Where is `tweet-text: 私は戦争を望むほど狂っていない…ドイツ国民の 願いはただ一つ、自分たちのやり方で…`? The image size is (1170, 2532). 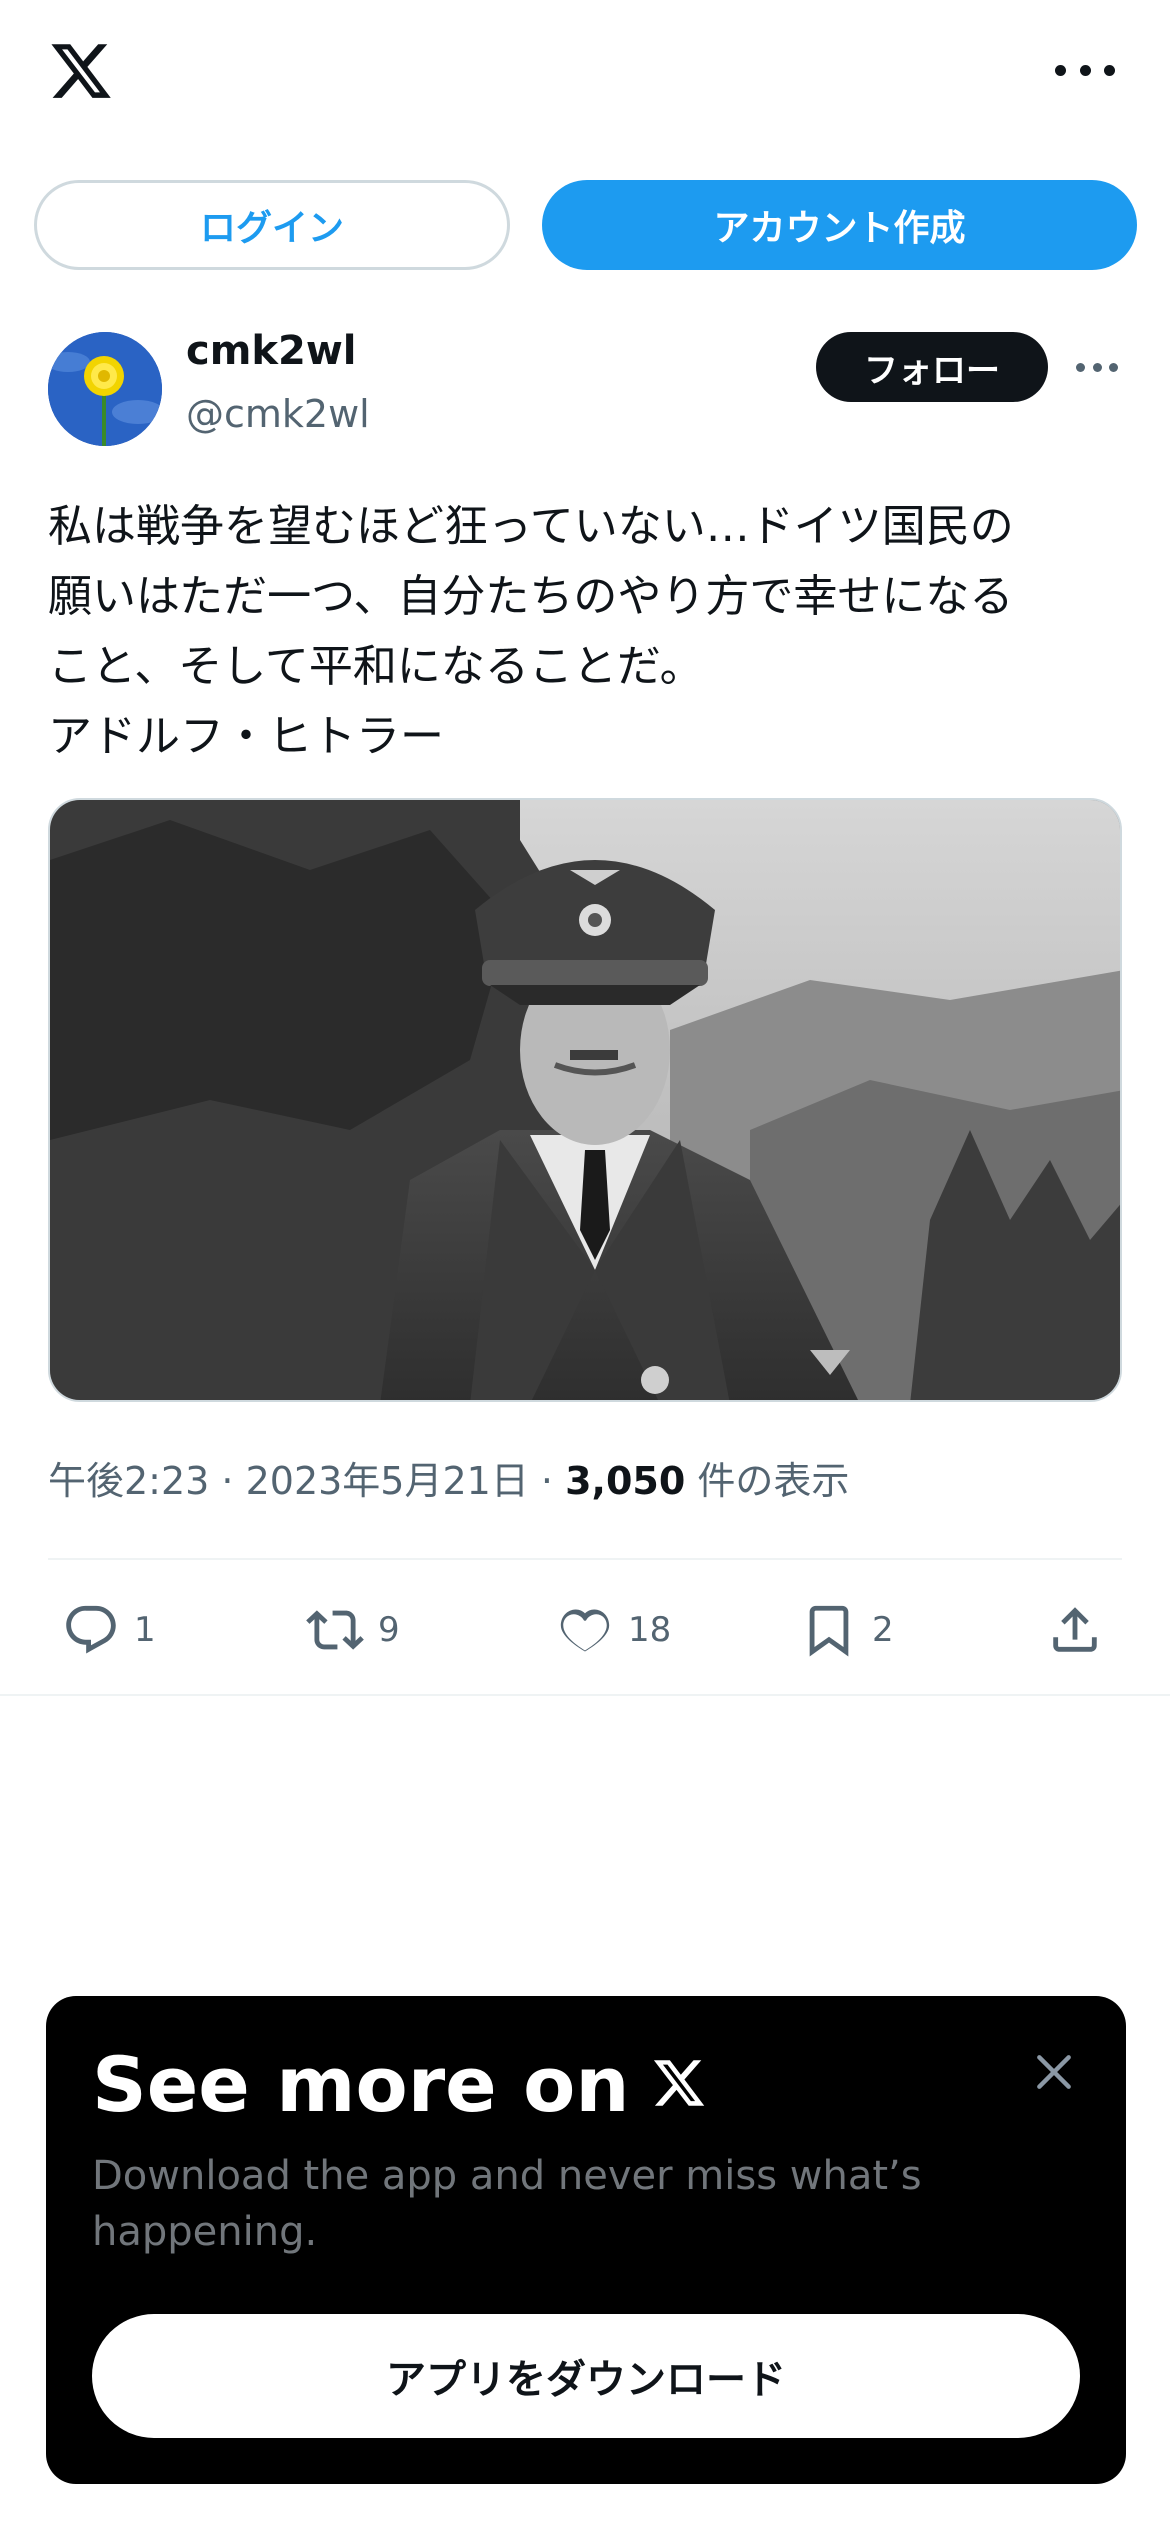
tweet-text: 私は戦争を望むほど狂っていない…ドイツ国民の 願いはただ一つ、自分たちのやり方で… is located at coordinates (588, 632).